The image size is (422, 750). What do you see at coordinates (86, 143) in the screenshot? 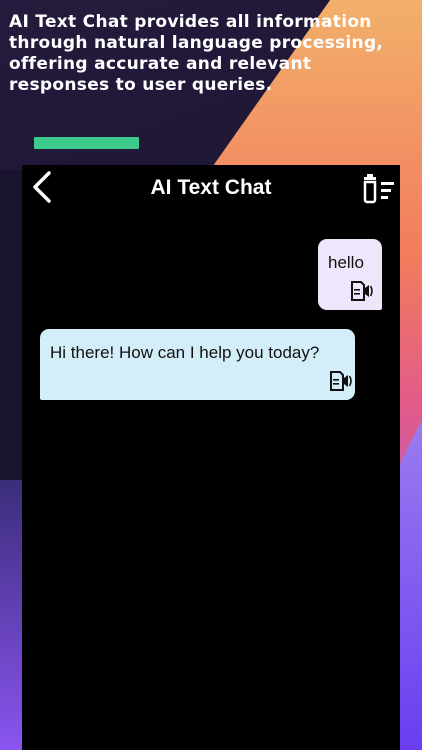
I see `promo-accent-bar` at bounding box center [86, 143].